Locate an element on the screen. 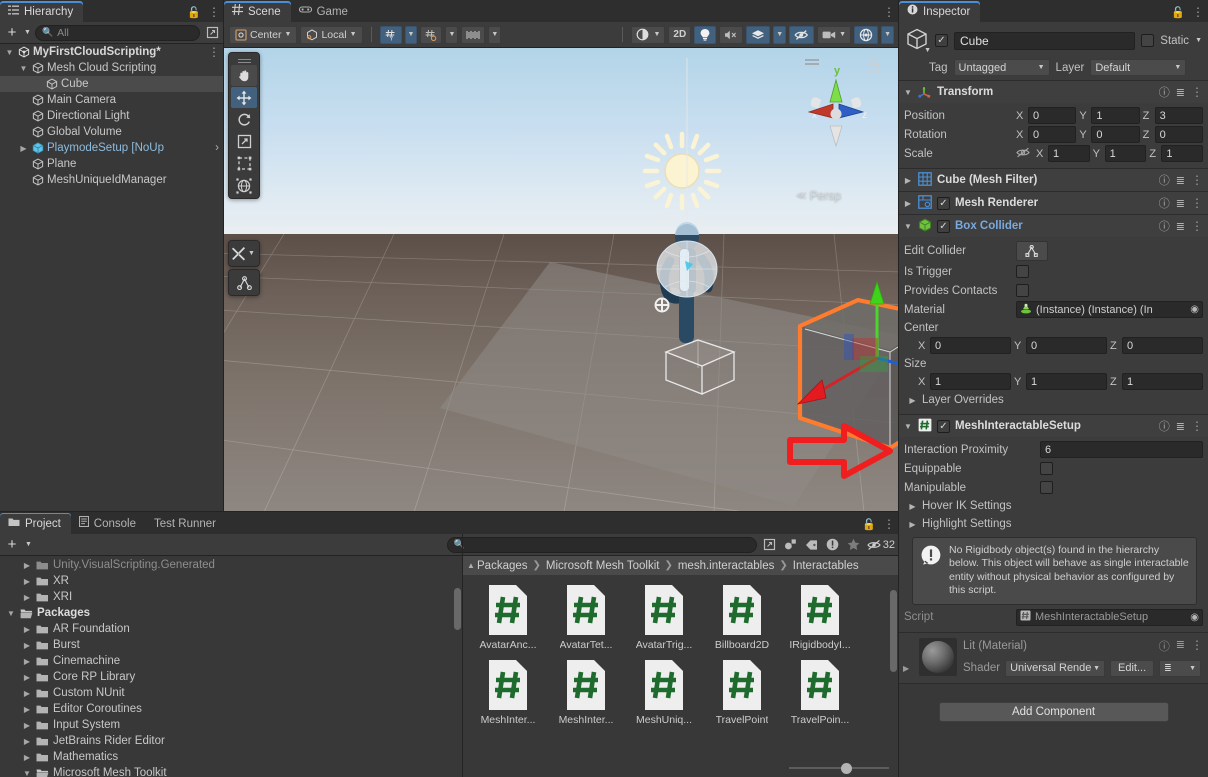  scale-z-field: 1 is located at coordinates (1182, 153).